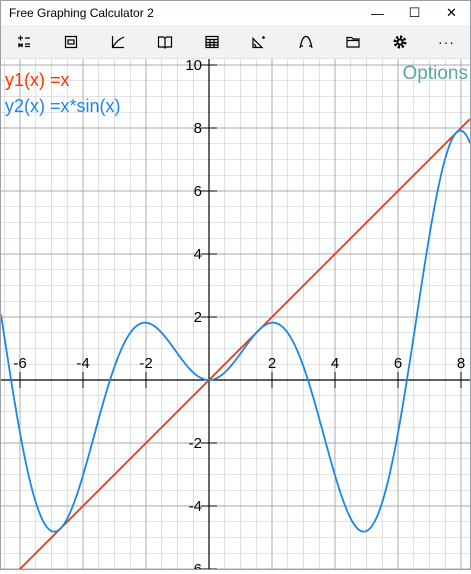  Describe the element at coordinates (195, 443) in the screenshot. I see `y-tick-label: -2` at that location.